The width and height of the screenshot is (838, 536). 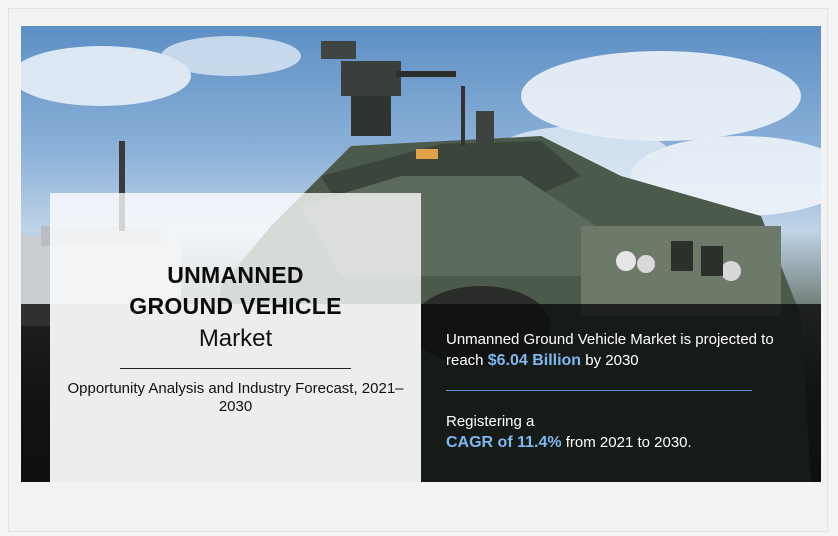 What do you see at coordinates (235, 275) in the screenshot?
I see `title-line-1: UNMANNED` at bounding box center [235, 275].